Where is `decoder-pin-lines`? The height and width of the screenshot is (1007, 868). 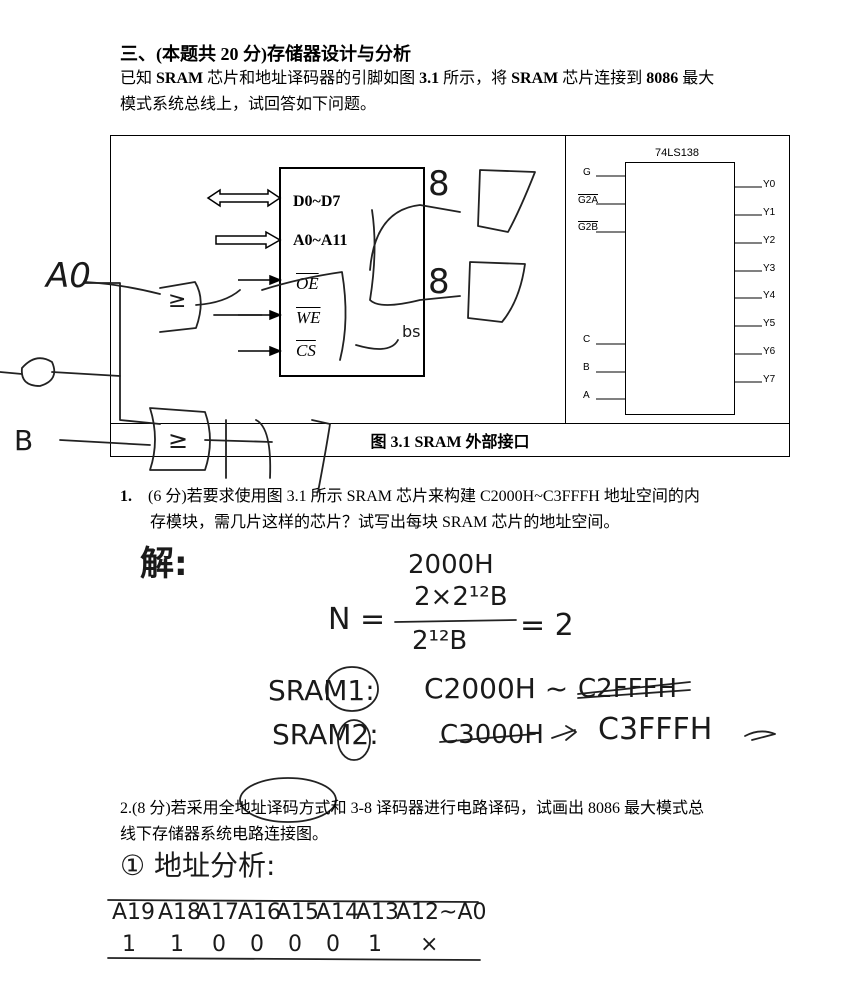 decoder-pin-lines is located at coordinates (679, 287).